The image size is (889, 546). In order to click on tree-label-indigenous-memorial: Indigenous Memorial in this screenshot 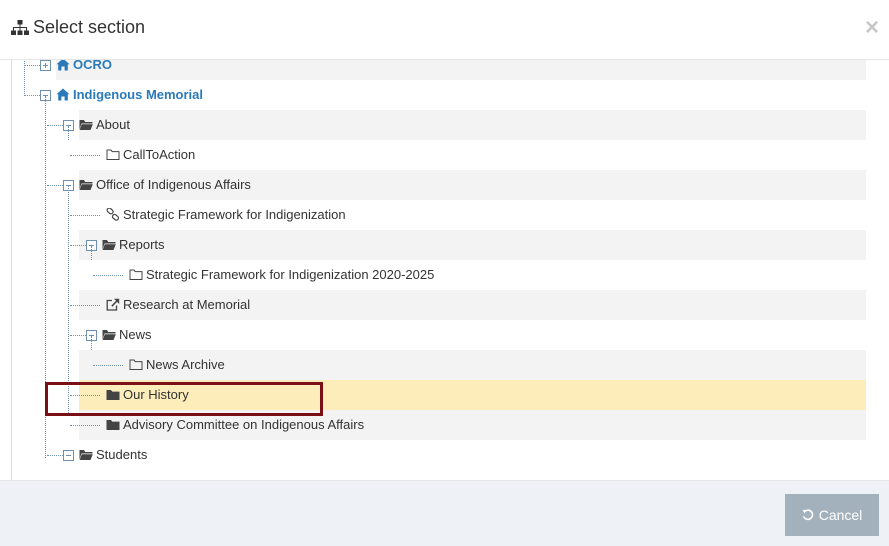, I will do `click(138, 95)`.